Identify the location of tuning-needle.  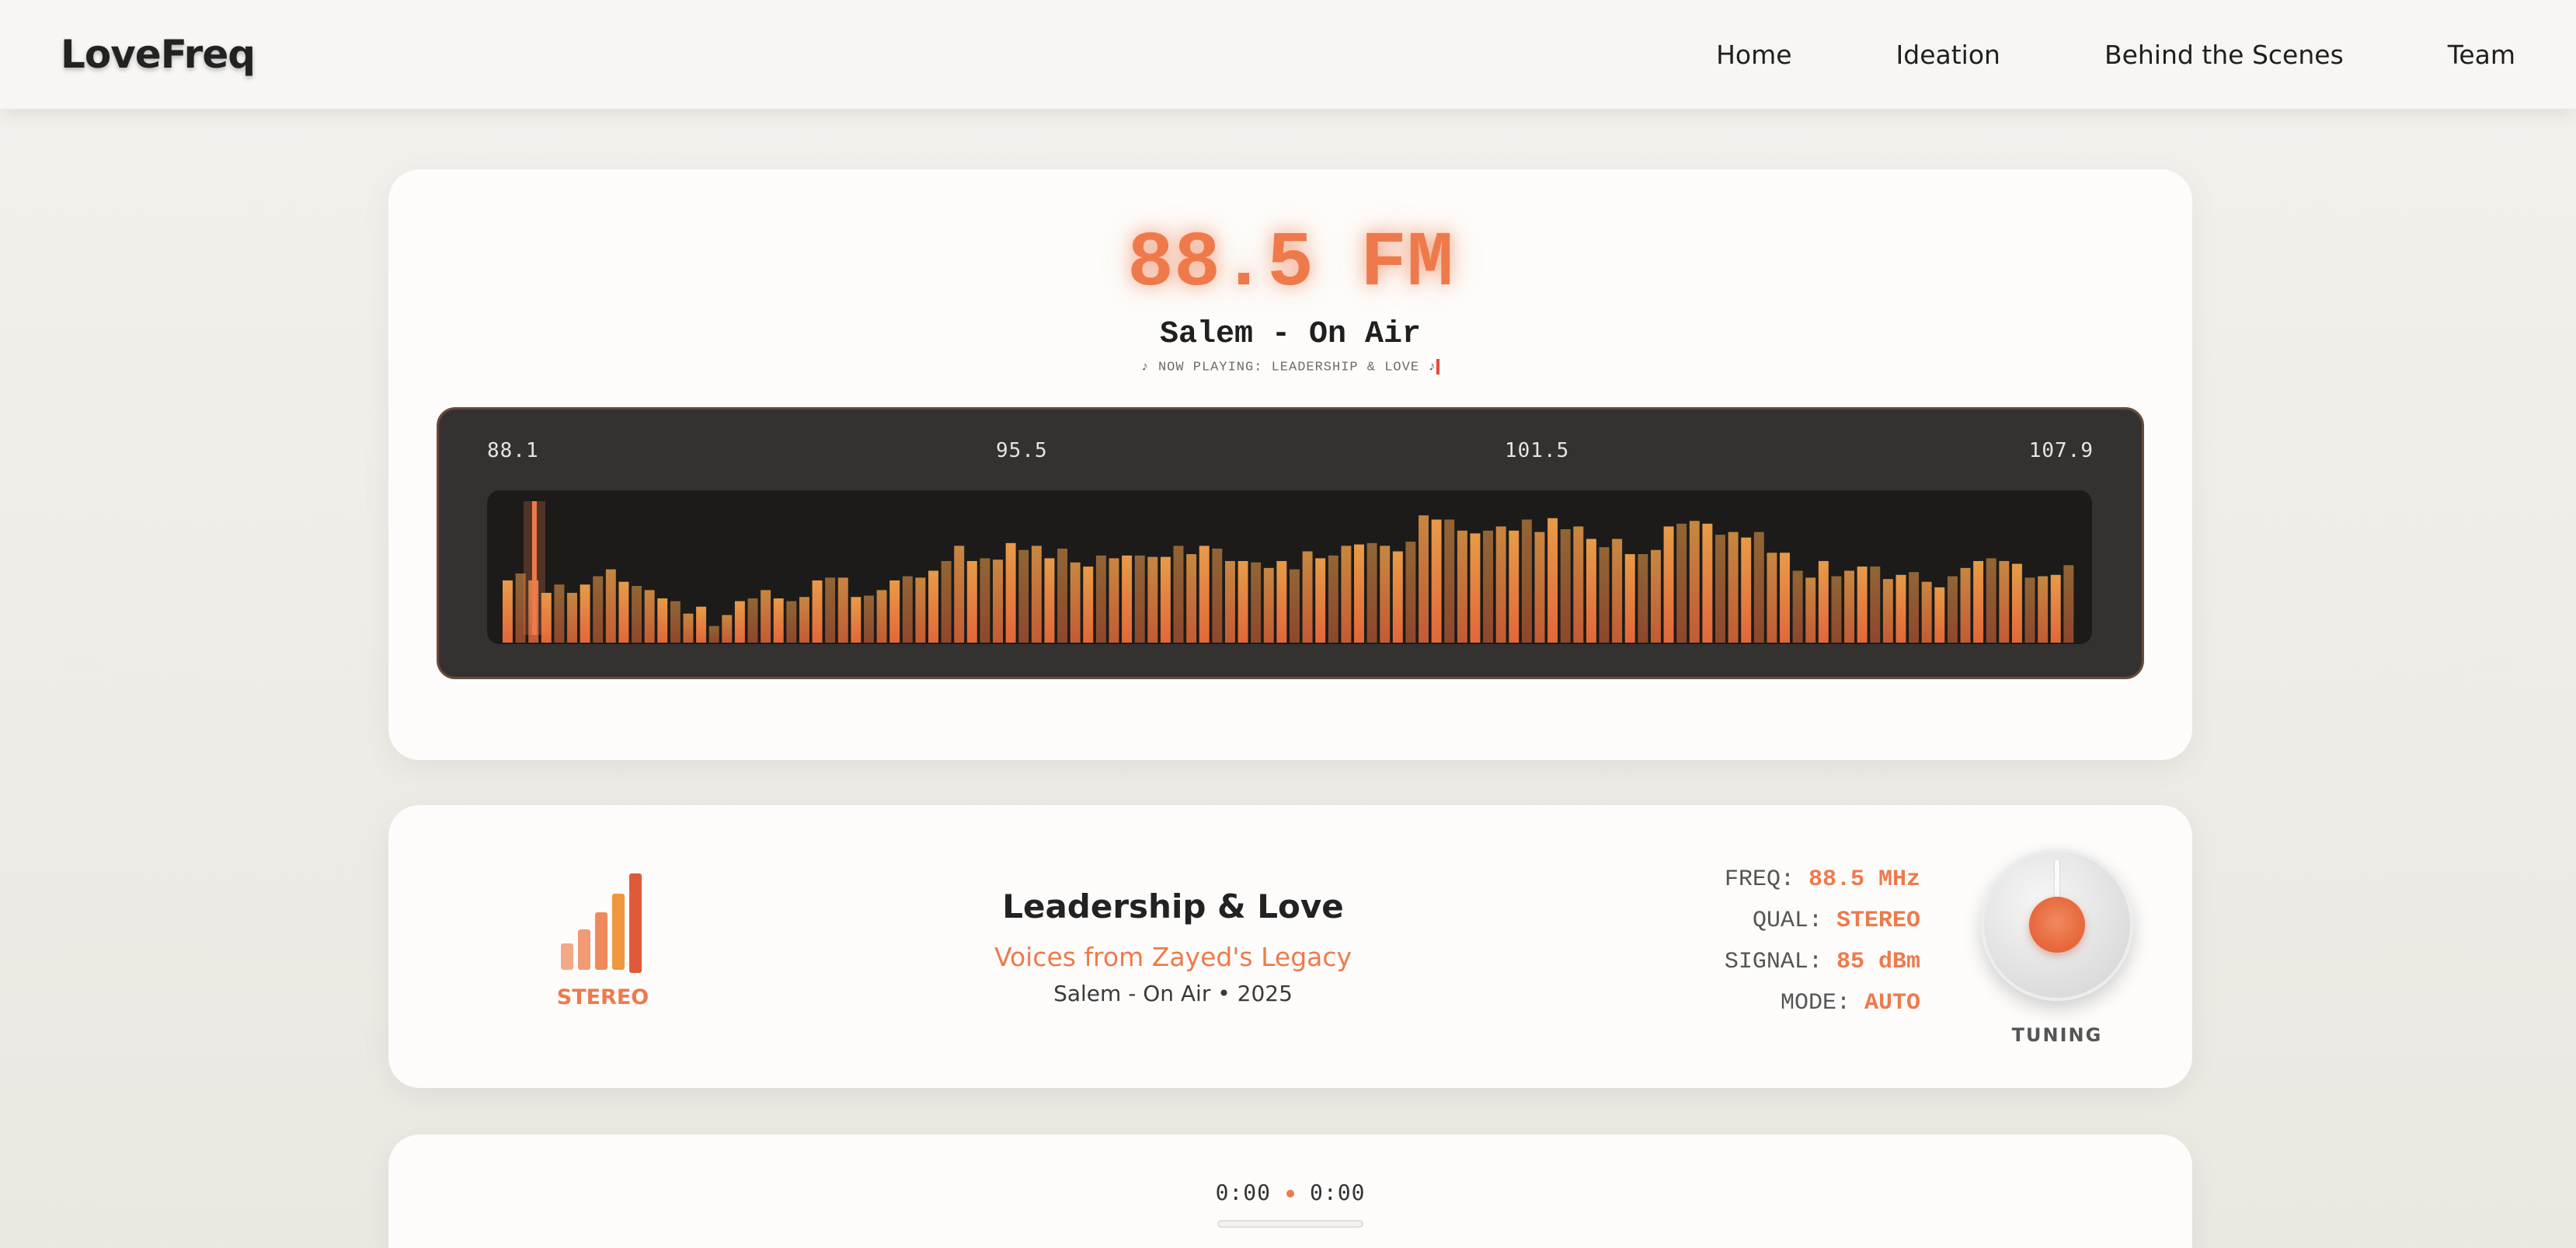
(534, 568).